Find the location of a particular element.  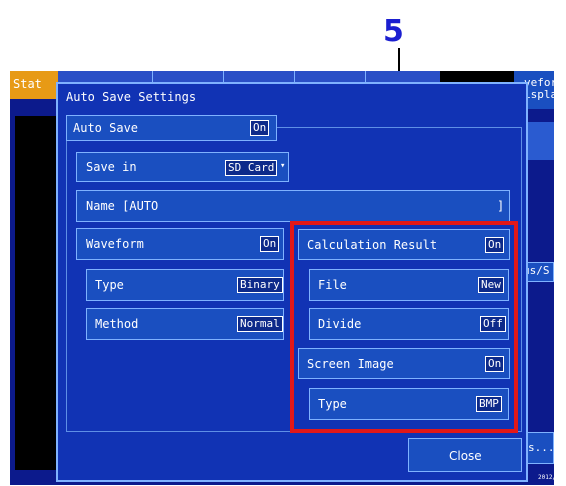

screen-type-label: Type is located at coordinates (332, 404).